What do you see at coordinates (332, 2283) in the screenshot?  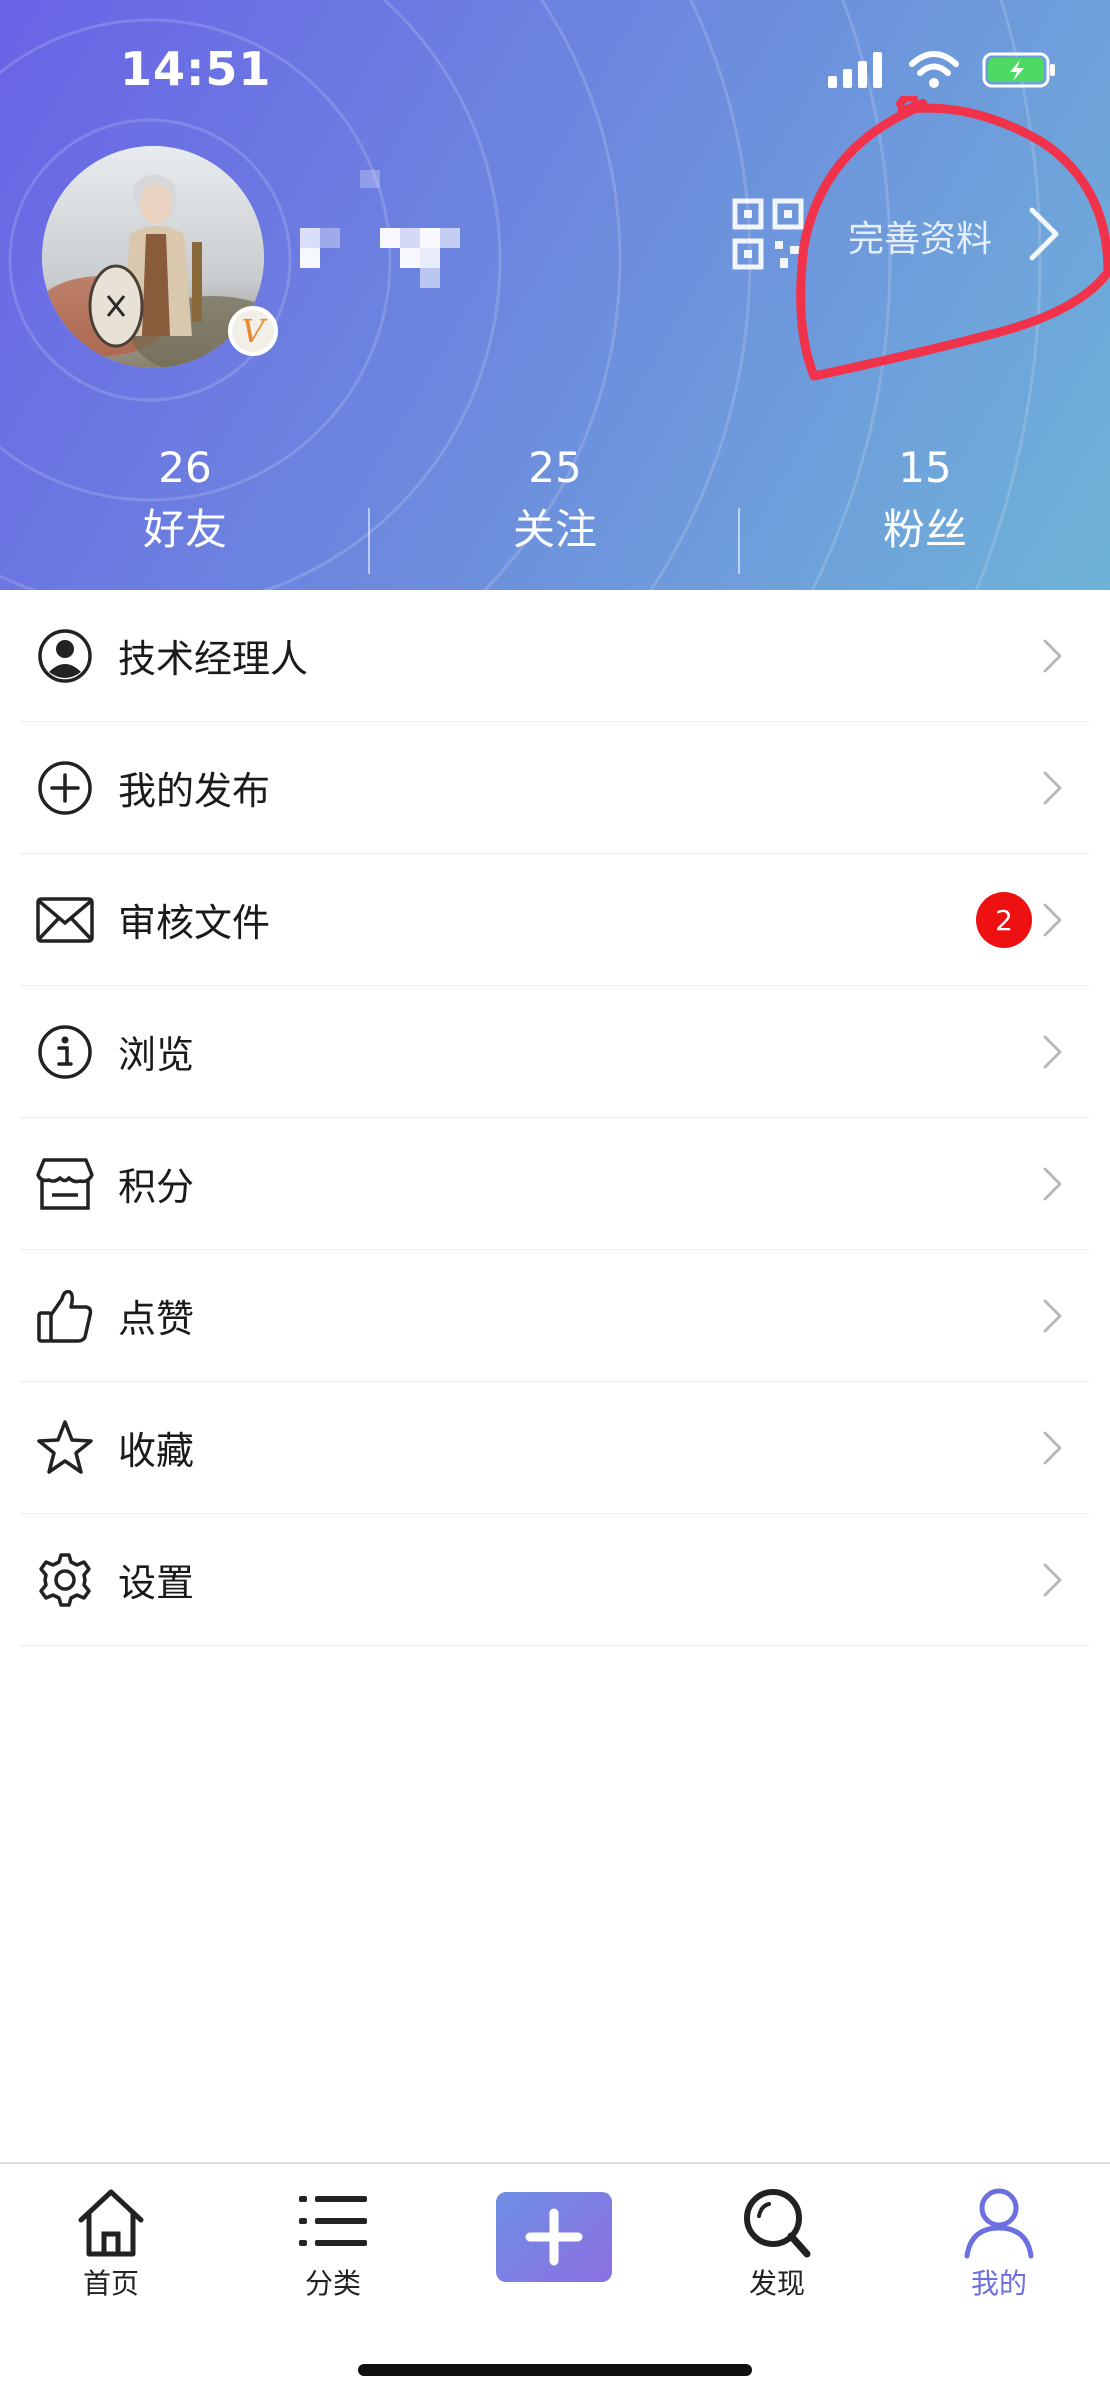 I see `tab-categories-label: 分类` at bounding box center [332, 2283].